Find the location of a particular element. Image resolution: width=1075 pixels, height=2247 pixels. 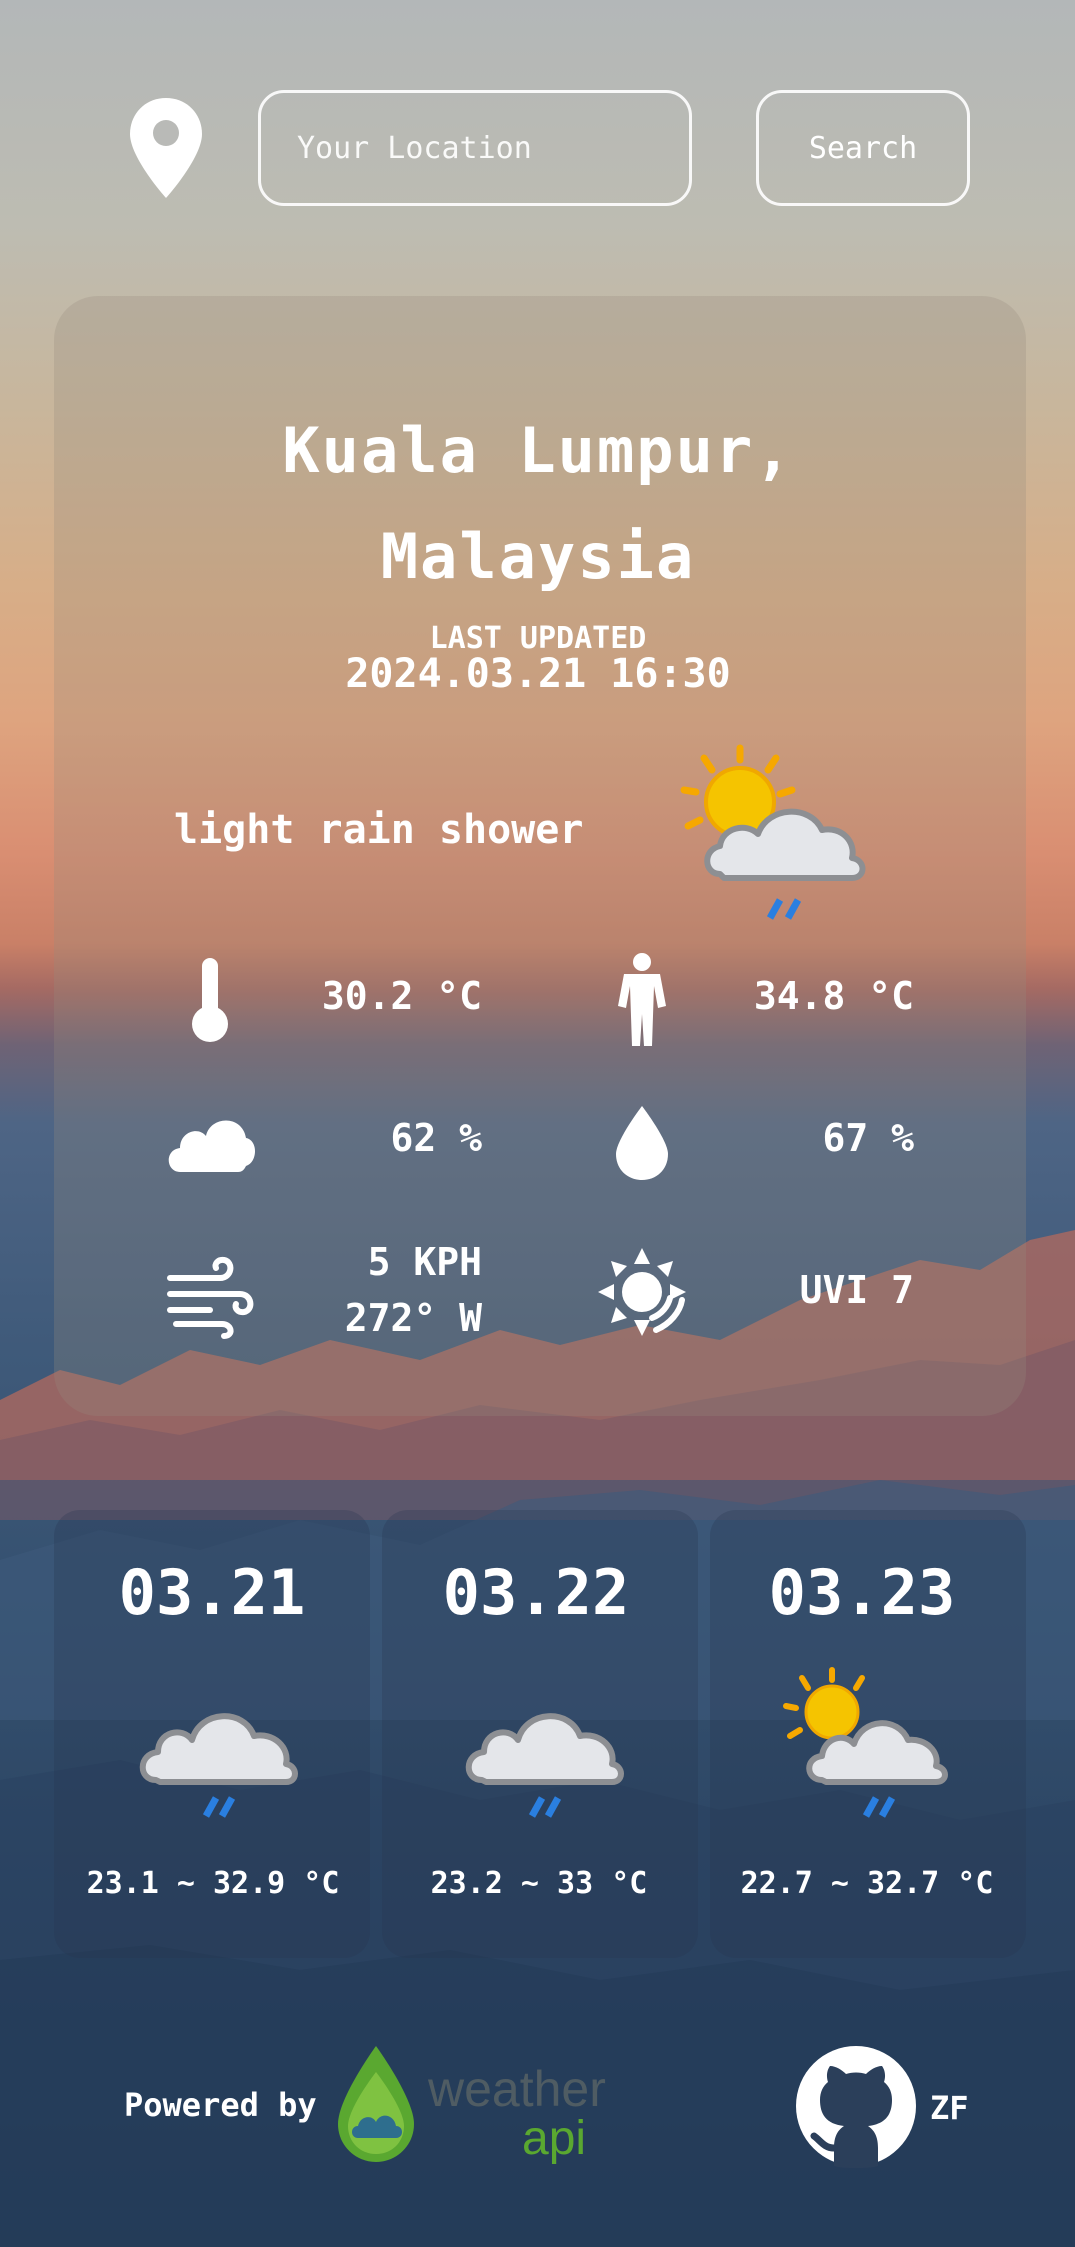

forecast-date: 03.21 is located at coordinates (212, 1592).